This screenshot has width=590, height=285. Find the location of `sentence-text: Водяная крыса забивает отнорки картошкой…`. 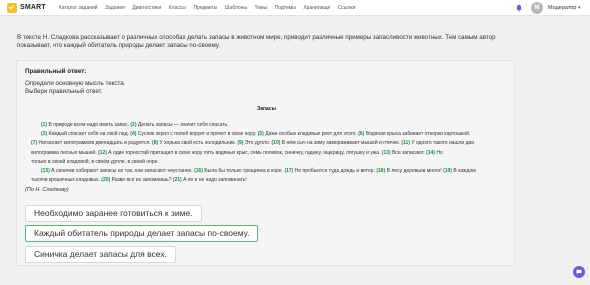

sentence-text: Водяная крыса забивает отнорки картошкой… is located at coordinates (417, 134).